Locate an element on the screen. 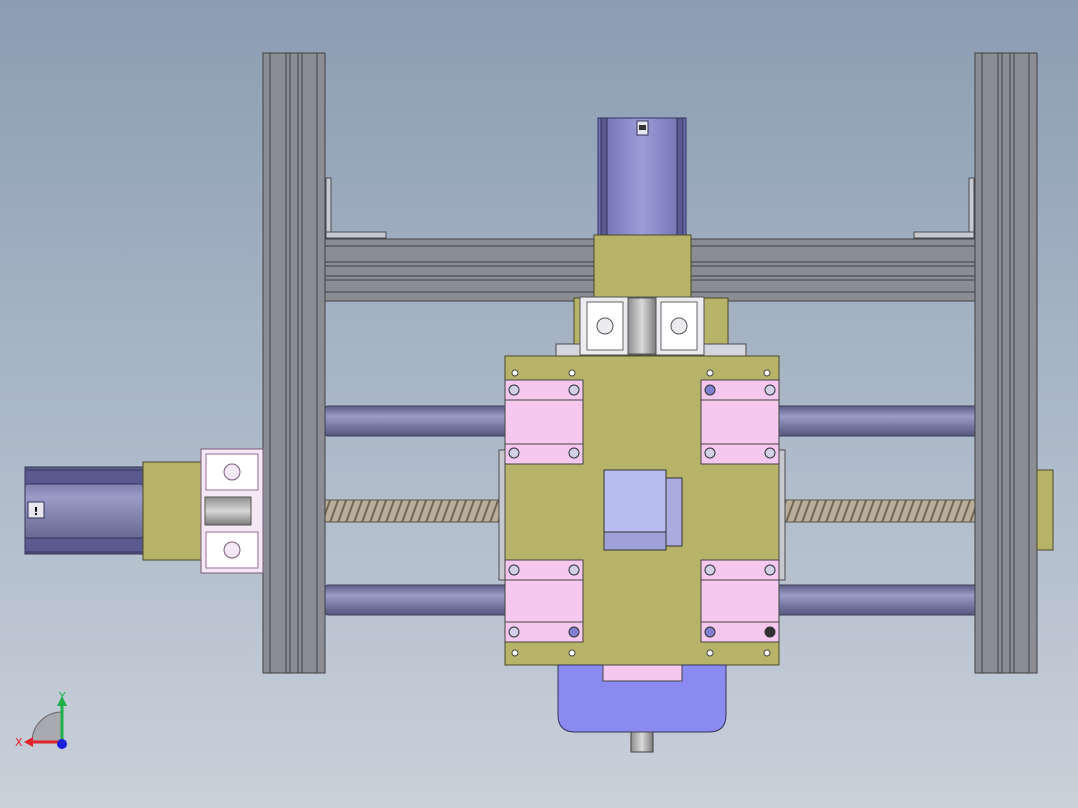  motor-mount-top is located at coordinates (642, 267).